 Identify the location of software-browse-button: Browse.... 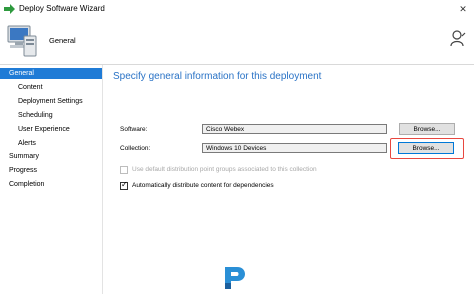
(427, 129).